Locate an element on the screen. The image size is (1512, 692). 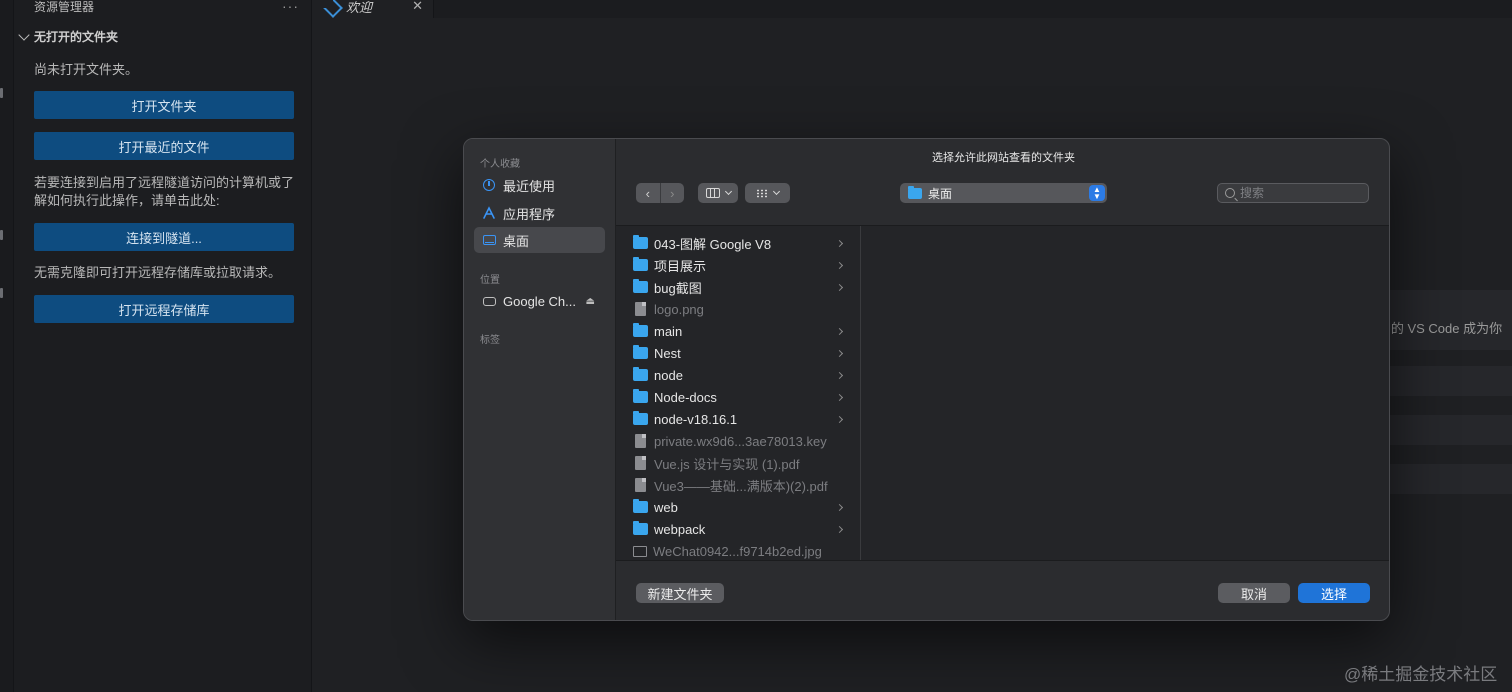
view-mode-button is located at coordinates (718, 193).